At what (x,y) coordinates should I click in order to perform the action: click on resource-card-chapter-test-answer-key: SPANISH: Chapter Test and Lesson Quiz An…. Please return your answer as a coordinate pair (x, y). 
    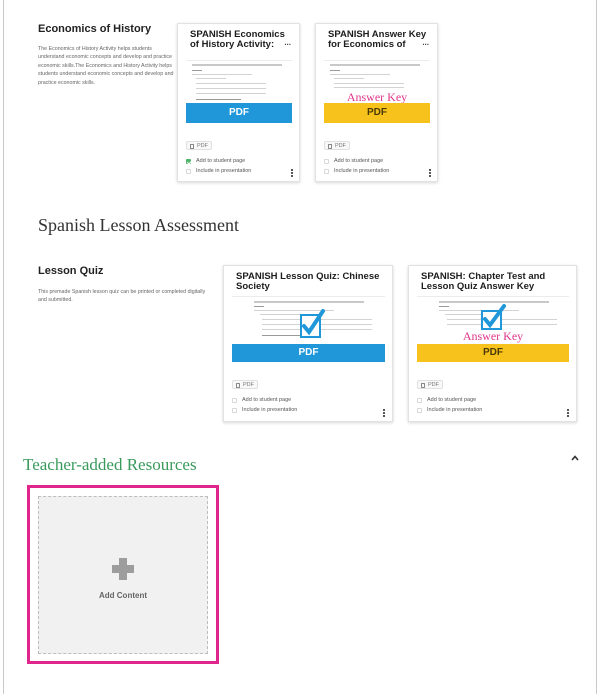
    Looking at the image, I should click on (492, 343).